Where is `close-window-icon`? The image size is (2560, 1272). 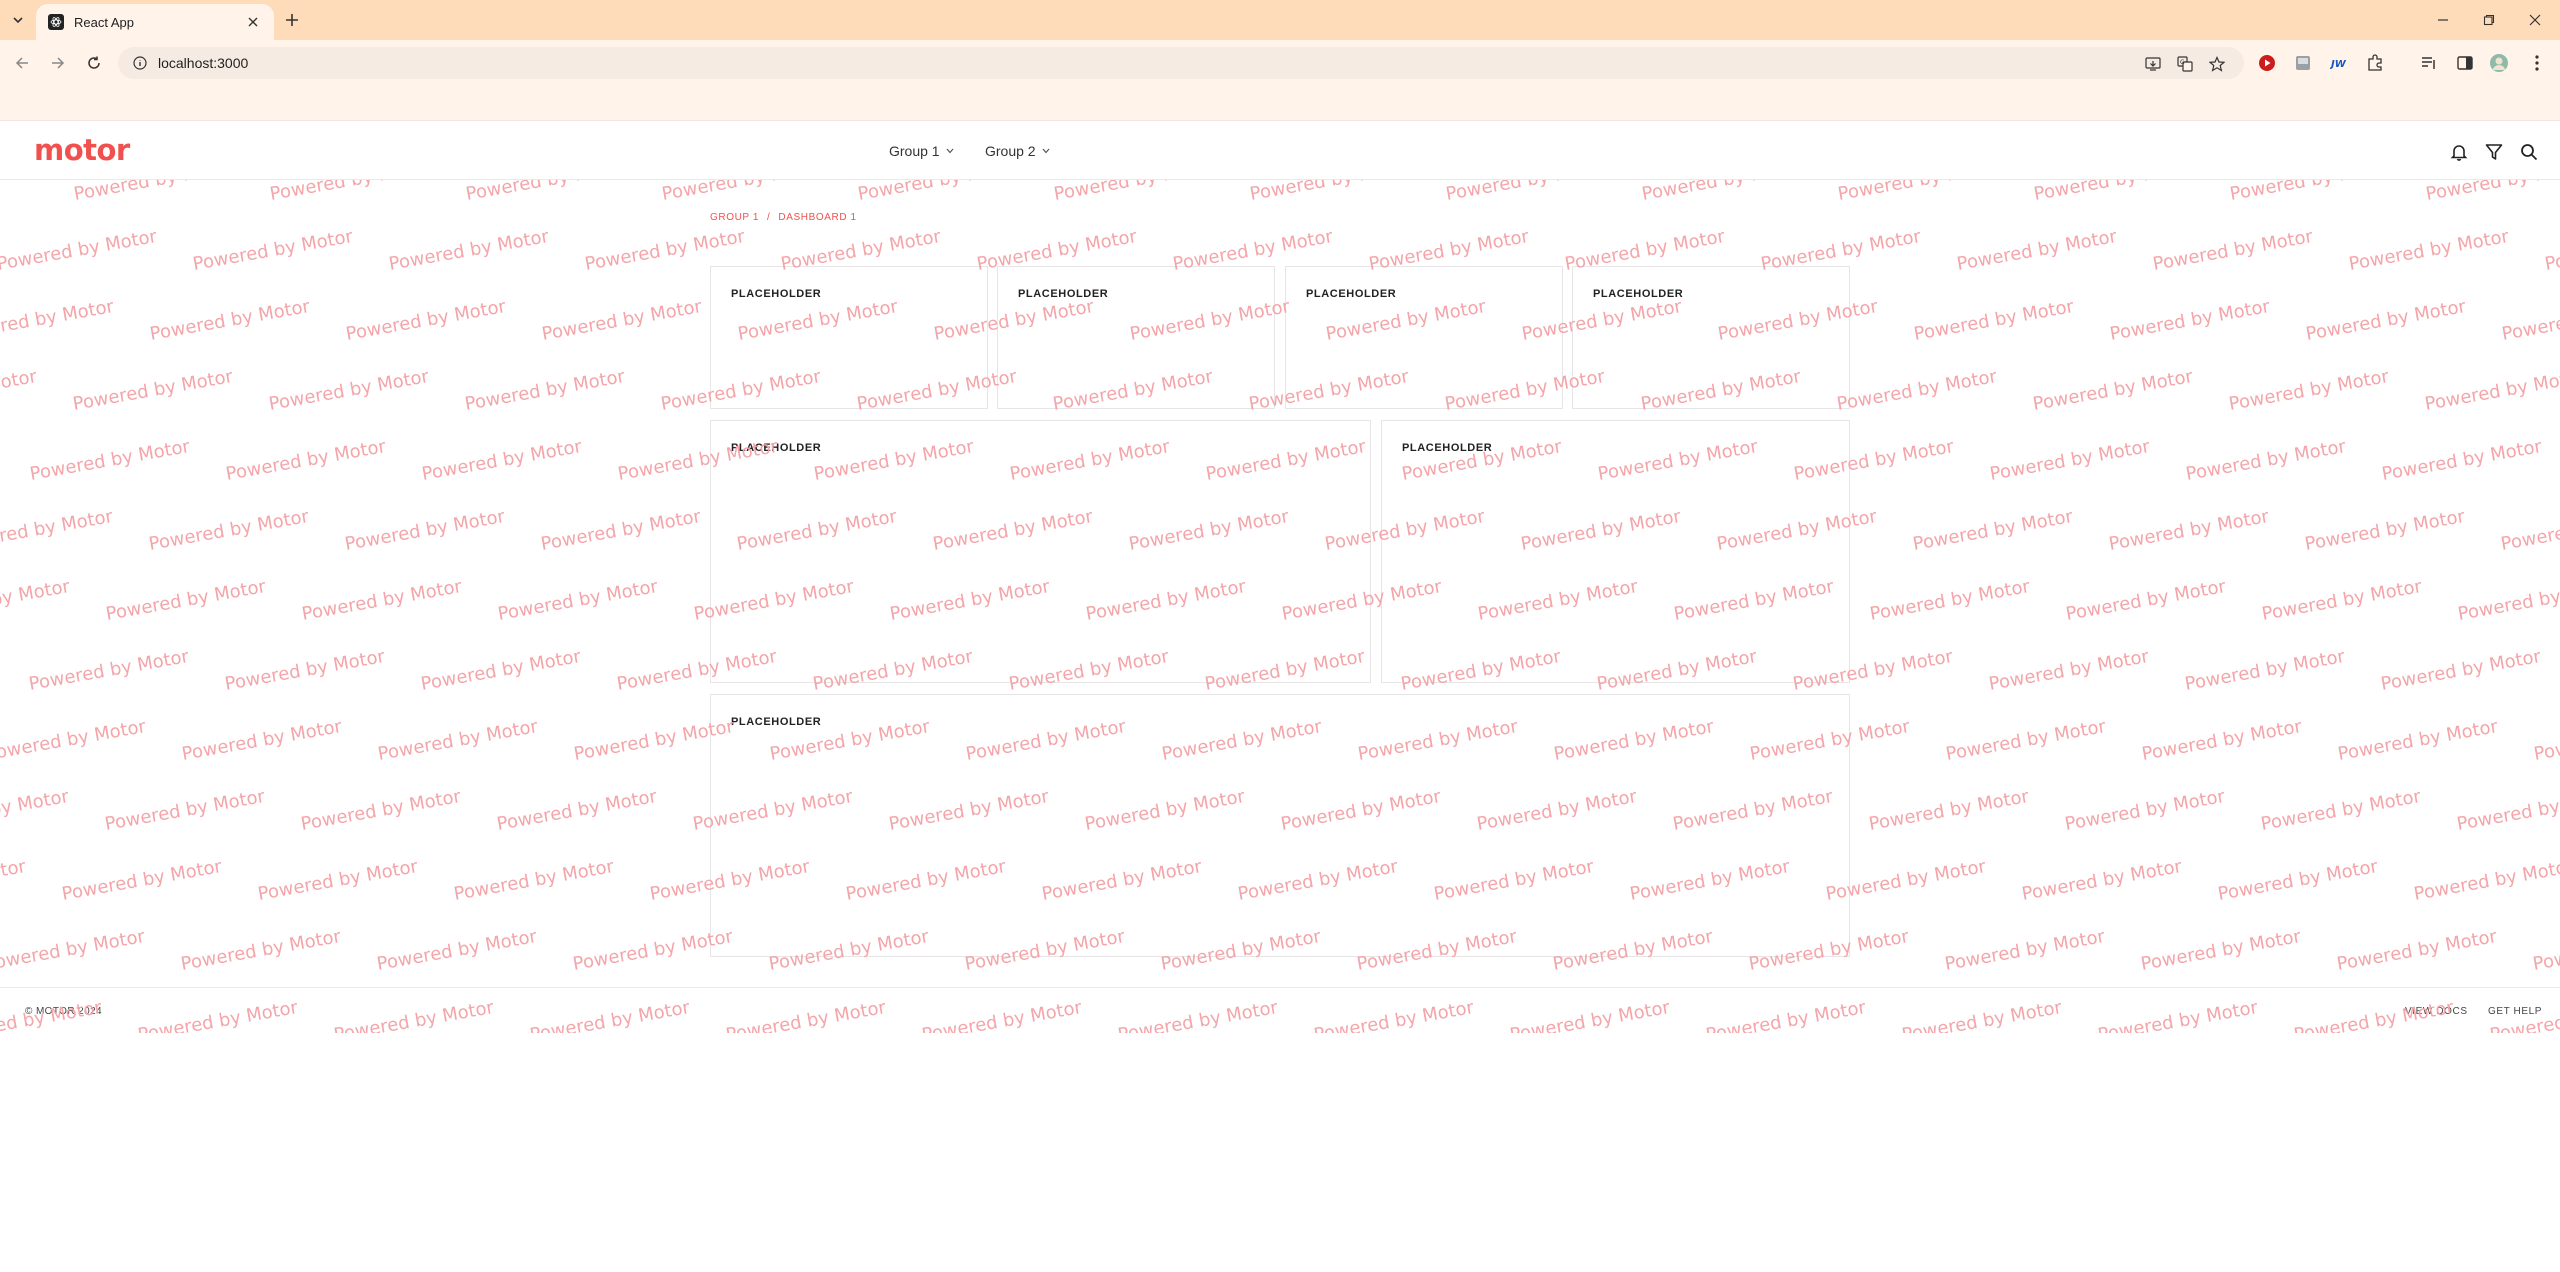
close-window-icon is located at coordinates (2535, 20).